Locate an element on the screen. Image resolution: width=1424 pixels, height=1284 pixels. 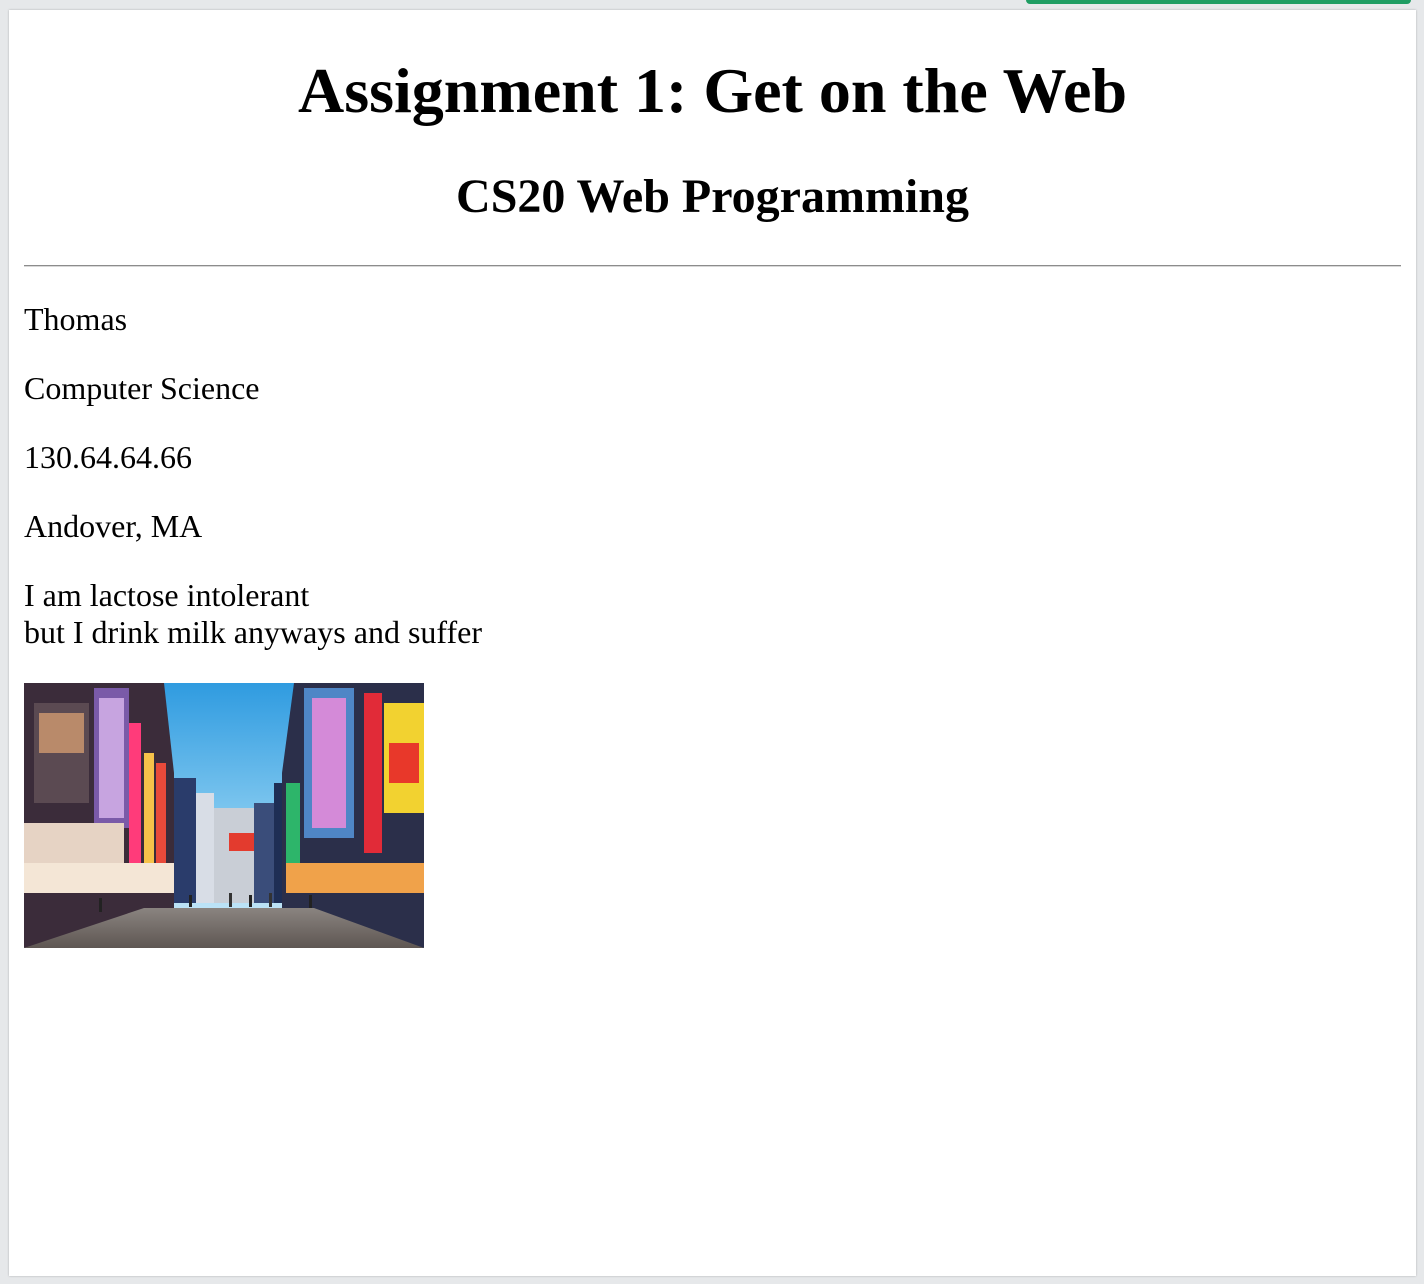
major-text: Computer Science is located at coordinates (142, 388).